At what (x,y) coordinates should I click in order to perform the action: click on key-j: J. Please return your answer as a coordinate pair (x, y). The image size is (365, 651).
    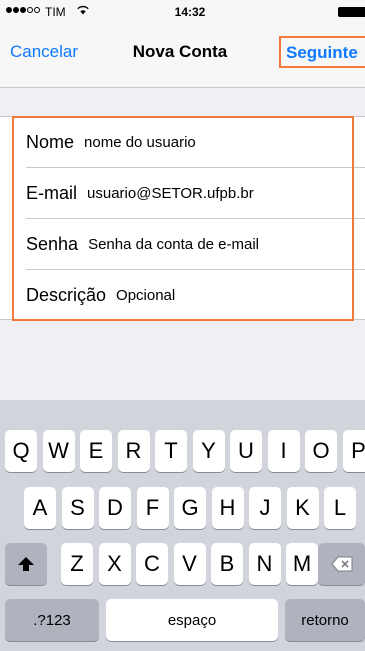
    Looking at the image, I should click on (265, 508).